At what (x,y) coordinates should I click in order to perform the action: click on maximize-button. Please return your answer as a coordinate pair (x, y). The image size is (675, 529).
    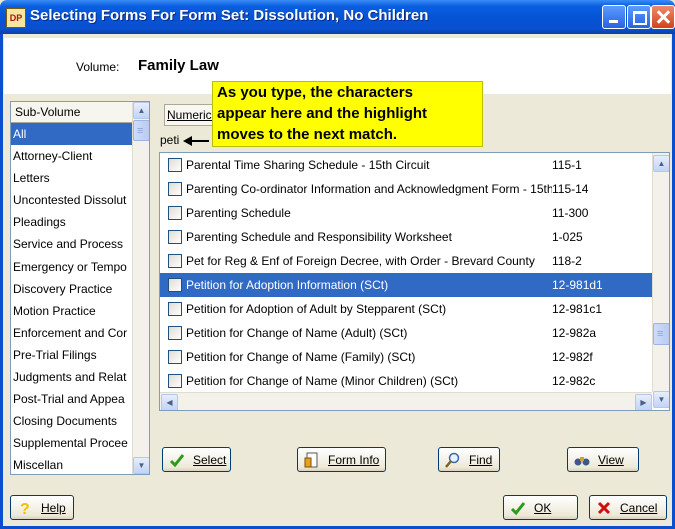
    Looking at the image, I should click on (639, 17).